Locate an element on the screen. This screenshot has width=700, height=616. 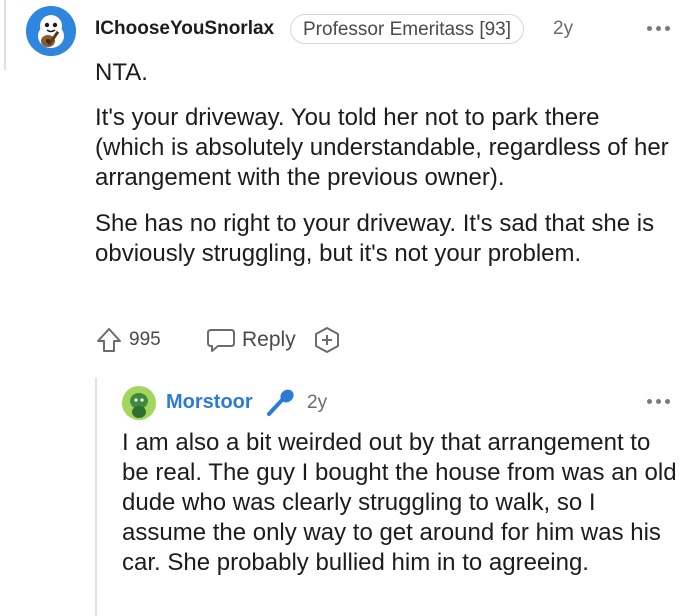
more-options-icon is located at coordinates (660, 28).